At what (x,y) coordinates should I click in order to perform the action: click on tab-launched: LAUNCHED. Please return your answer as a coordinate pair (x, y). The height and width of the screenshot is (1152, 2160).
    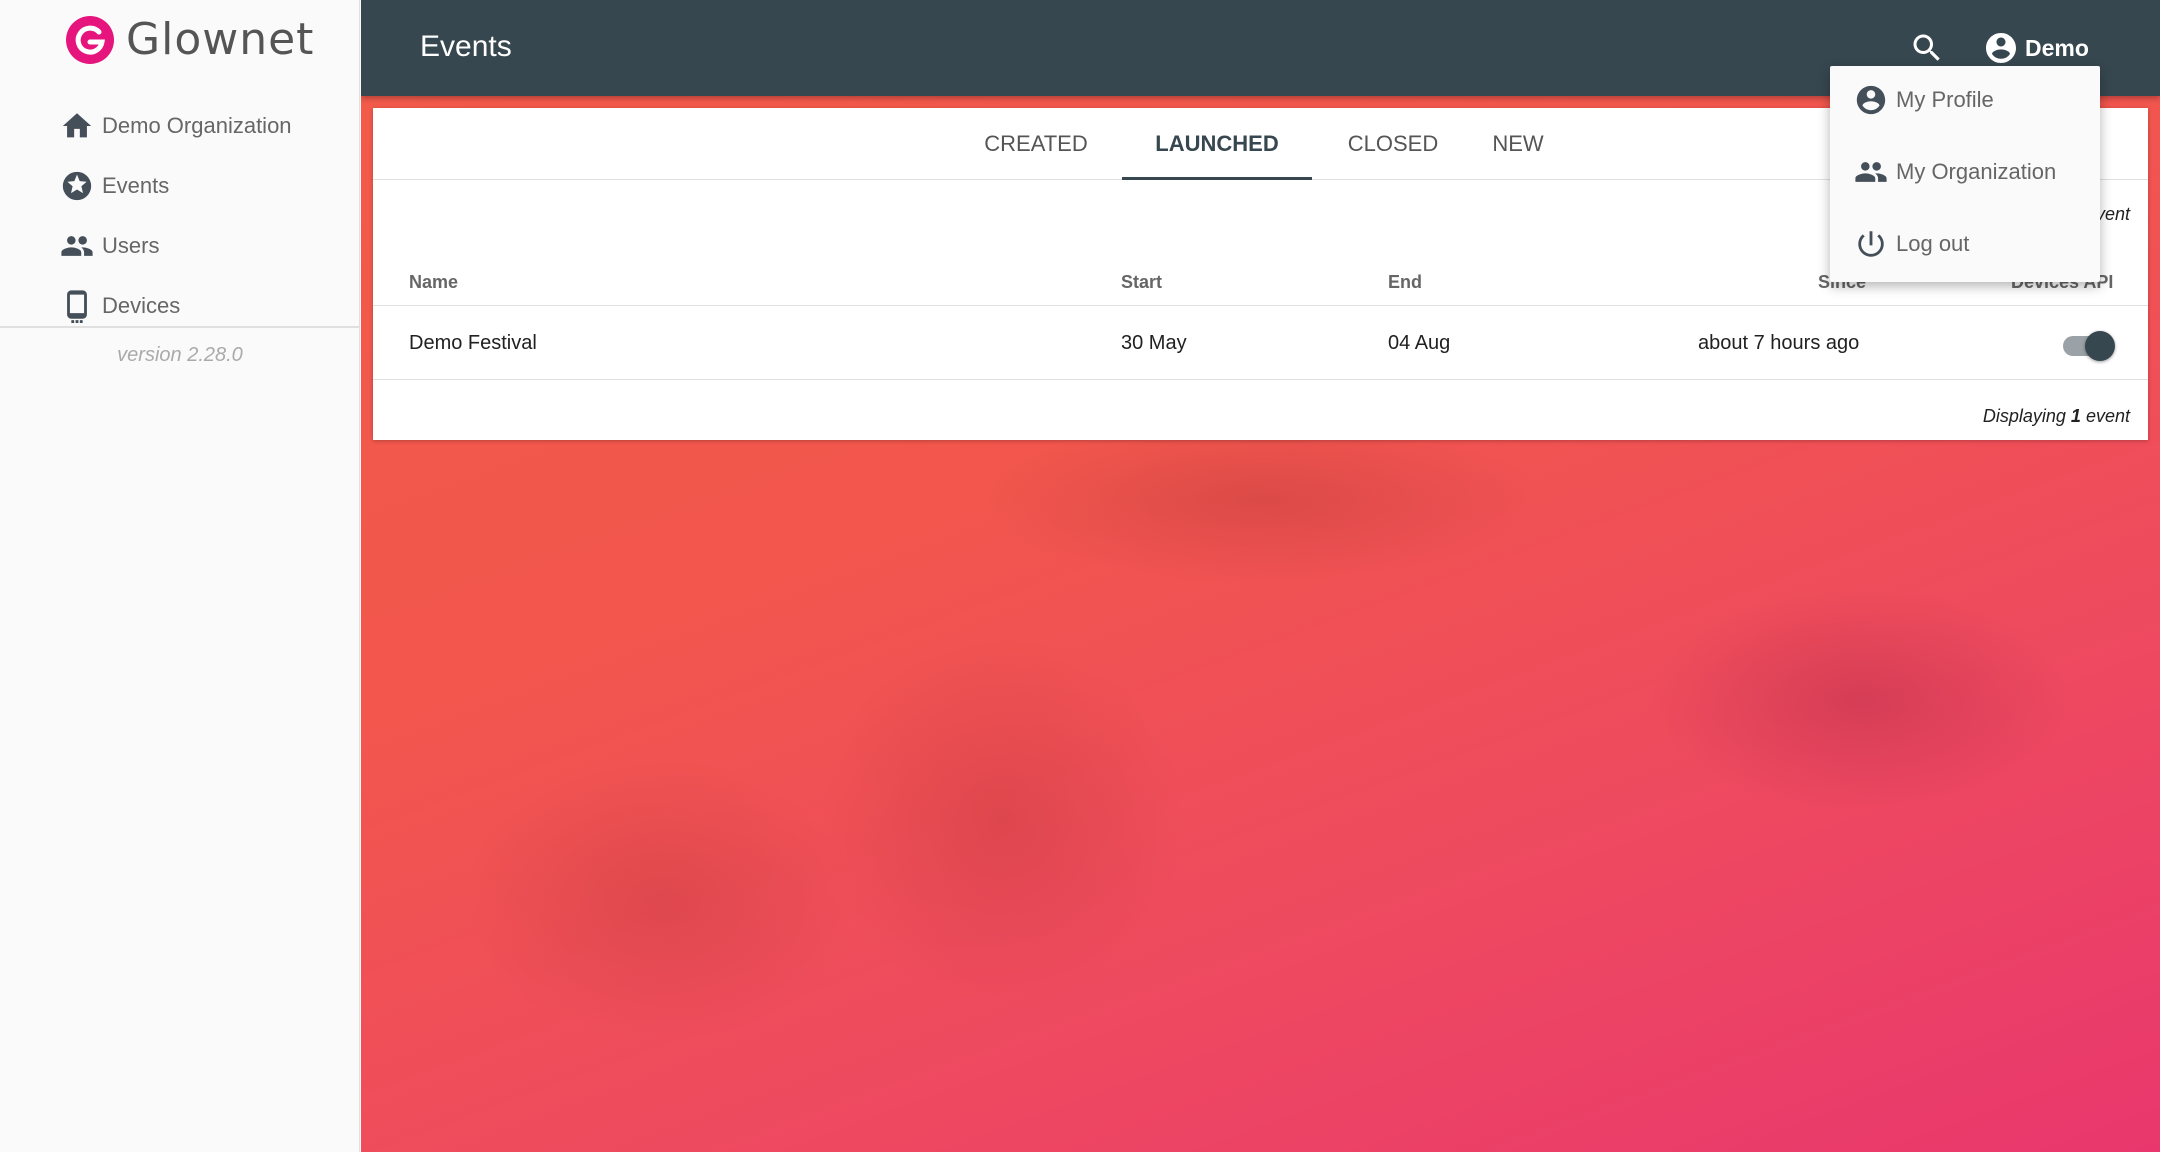
    Looking at the image, I should click on (1217, 144).